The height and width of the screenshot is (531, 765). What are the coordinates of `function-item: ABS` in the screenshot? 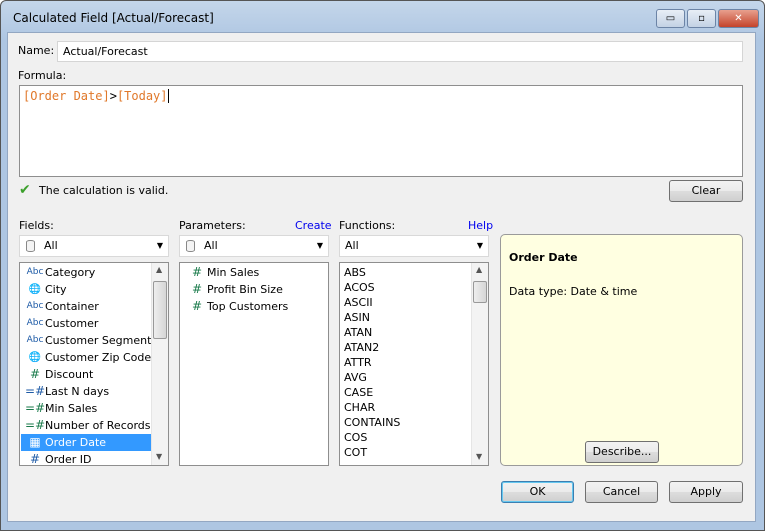 It's located at (414, 272).